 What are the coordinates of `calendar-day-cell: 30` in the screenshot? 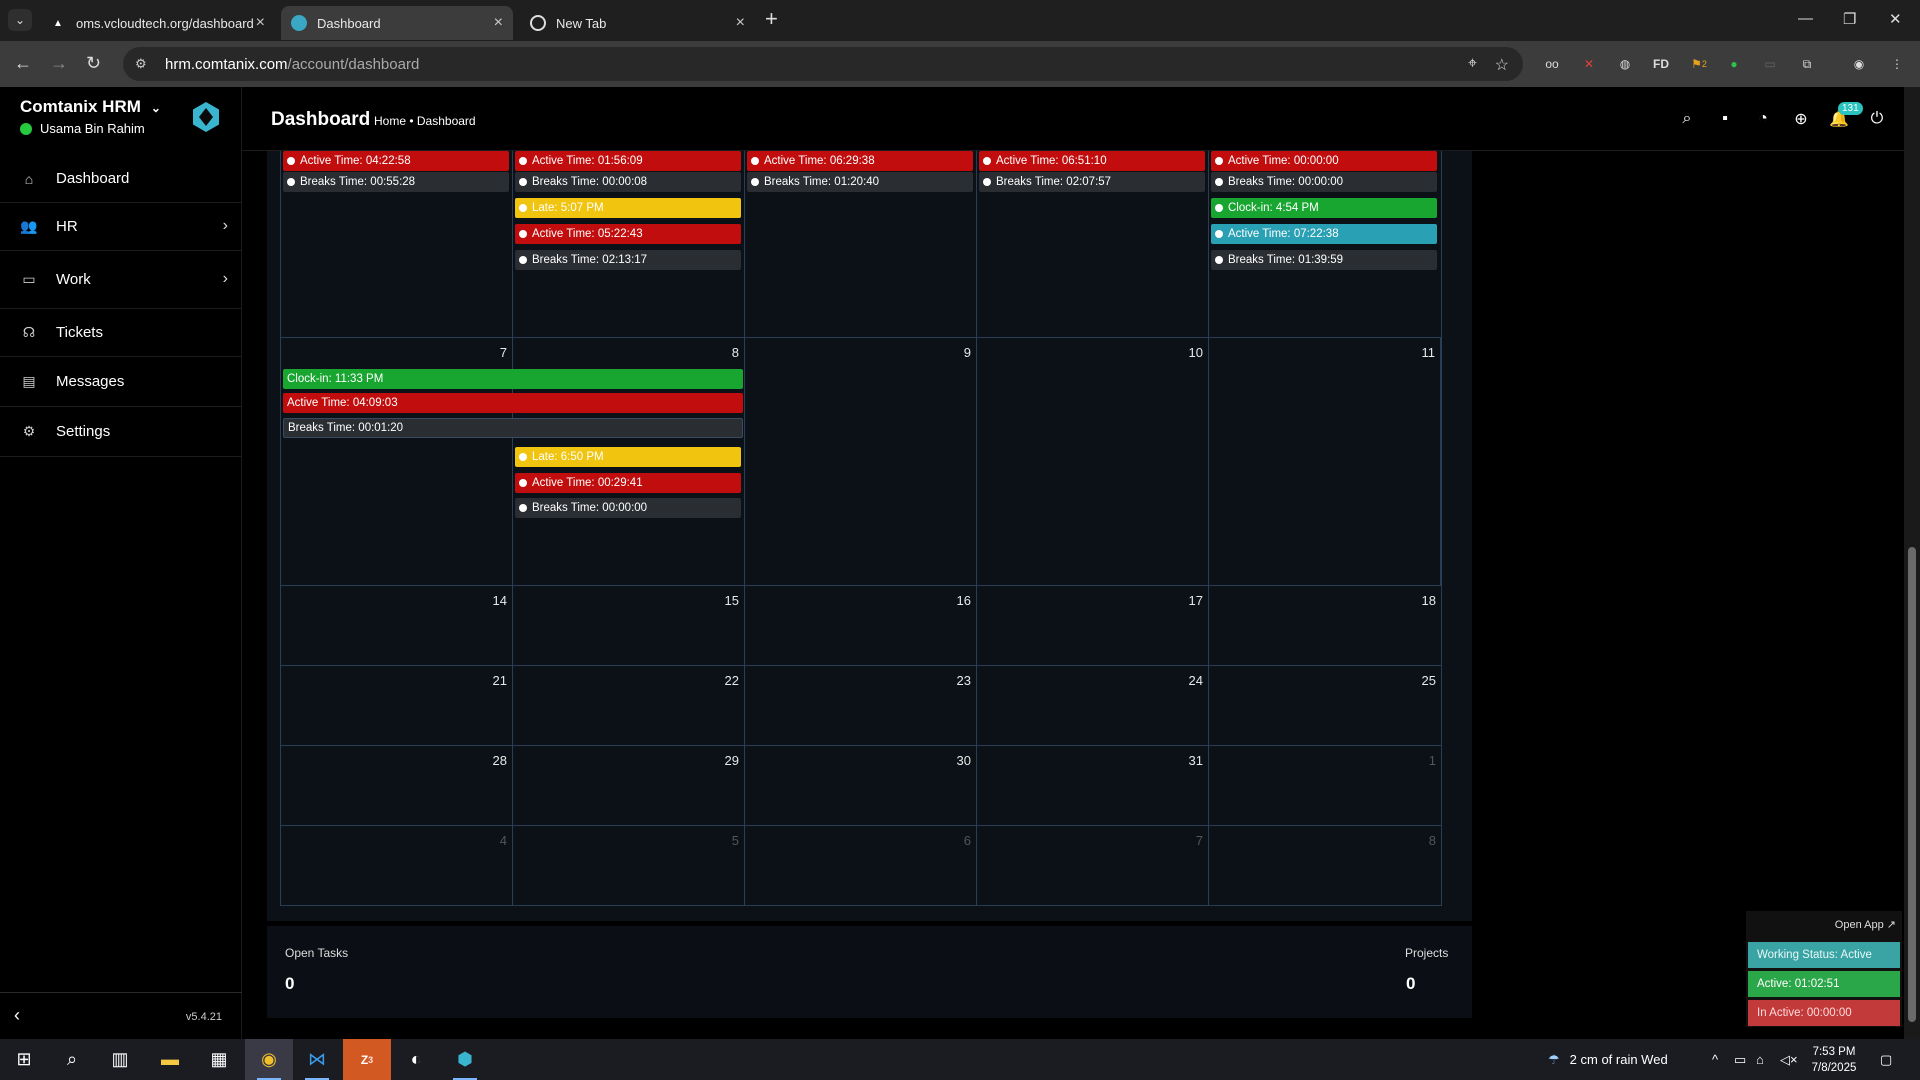 It's located at (861, 785).